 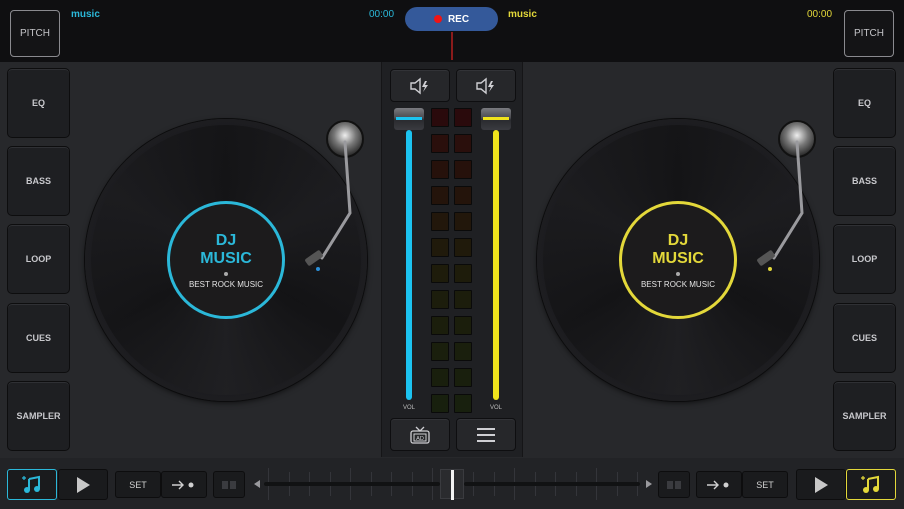 What do you see at coordinates (85, 14) in the screenshot?
I see `left-track-name: music` at bounding box center [85, 14].